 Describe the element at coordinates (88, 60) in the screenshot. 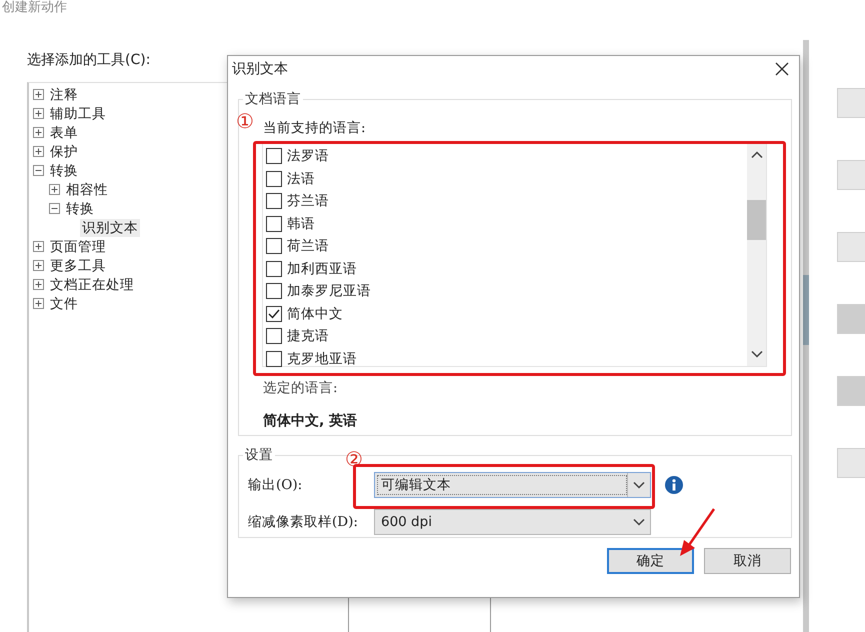

I see `tools-label: 选择添加的工具(C):` at that location.